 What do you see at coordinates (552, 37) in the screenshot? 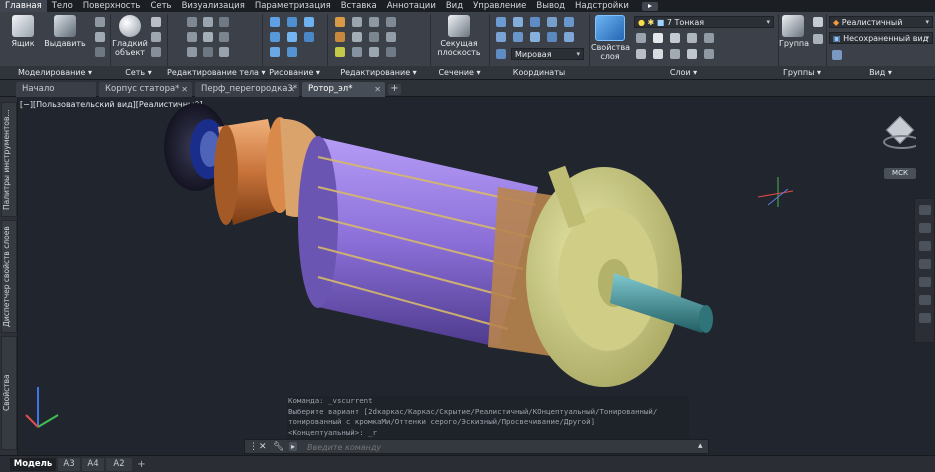
I see `ucs-y-icon` at bounding box center [552, 37].